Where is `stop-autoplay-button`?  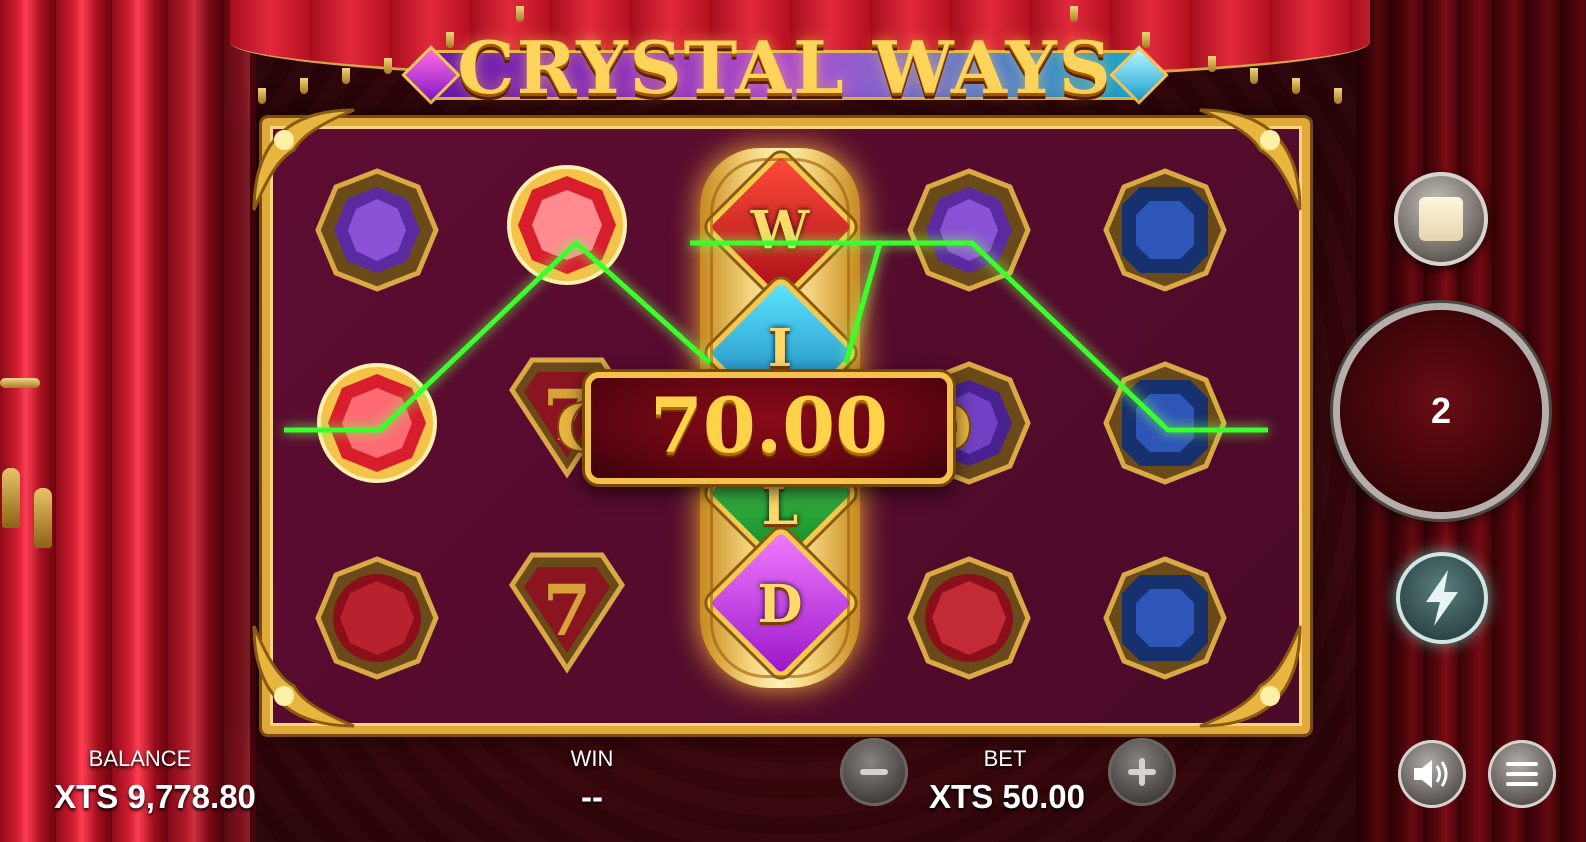 stop-autoplay-button is located at coordinates (1441, 219).